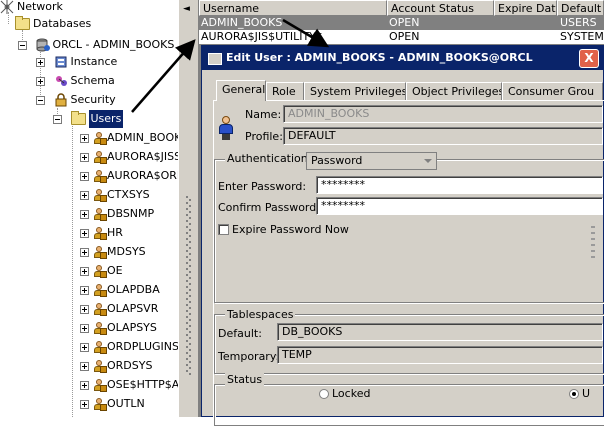  Describe the element at coordinates (443, 136) in the screenshot. I see `profile-select: DEFAULT` at that location.